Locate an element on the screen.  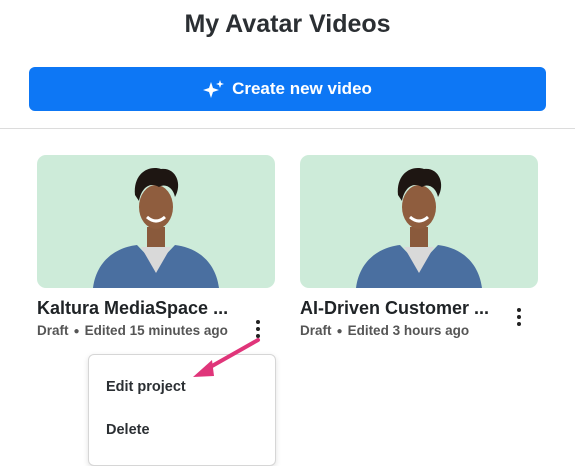
menu-item-delete: Delete is located at coordinates (128, 430).